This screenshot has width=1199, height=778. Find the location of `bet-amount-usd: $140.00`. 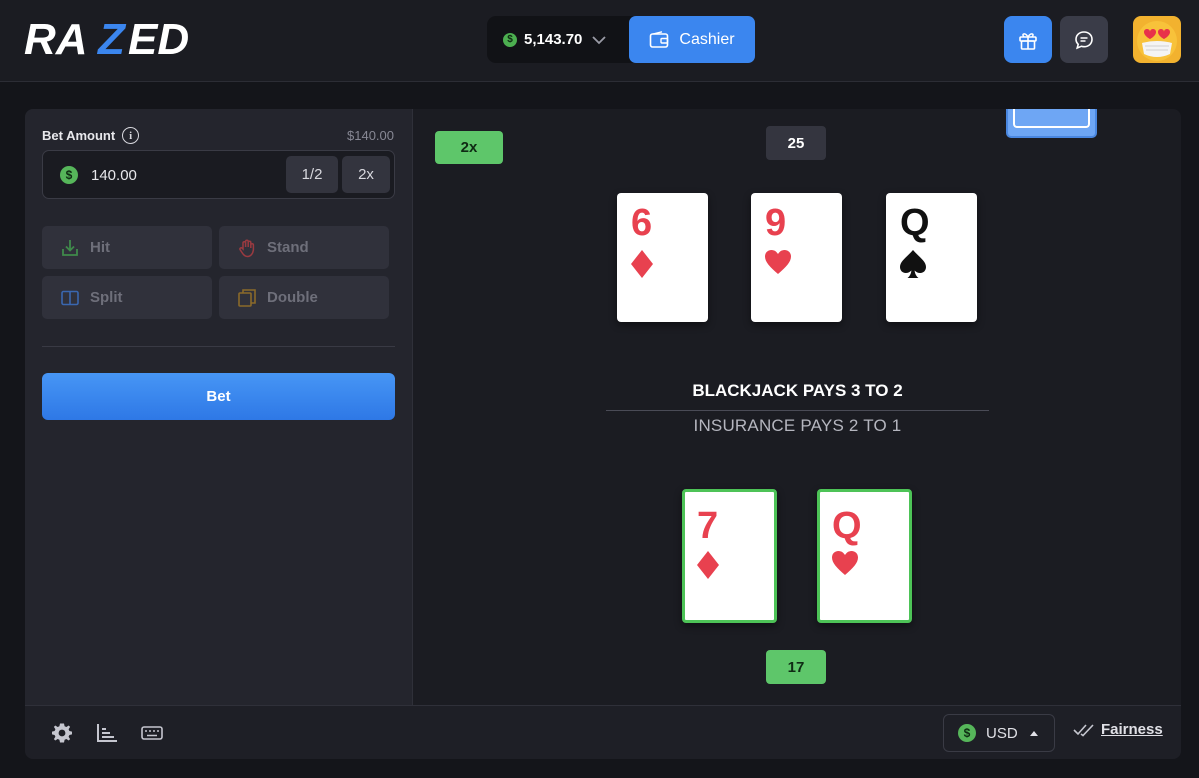

bet-amount-usd: $140.00 is located at coordinates (370, 135).